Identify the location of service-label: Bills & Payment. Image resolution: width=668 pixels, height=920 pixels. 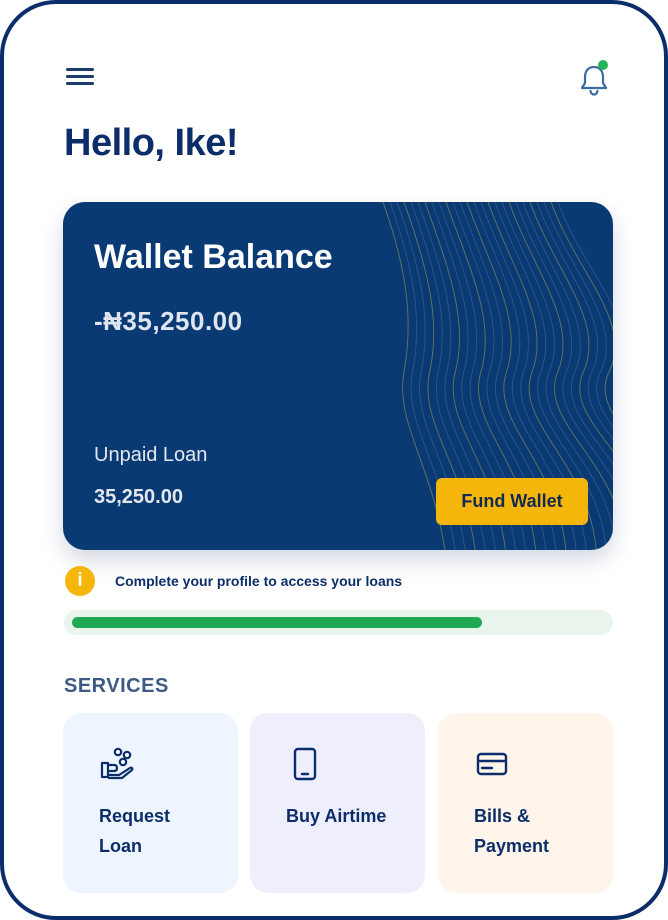
(512, 831).